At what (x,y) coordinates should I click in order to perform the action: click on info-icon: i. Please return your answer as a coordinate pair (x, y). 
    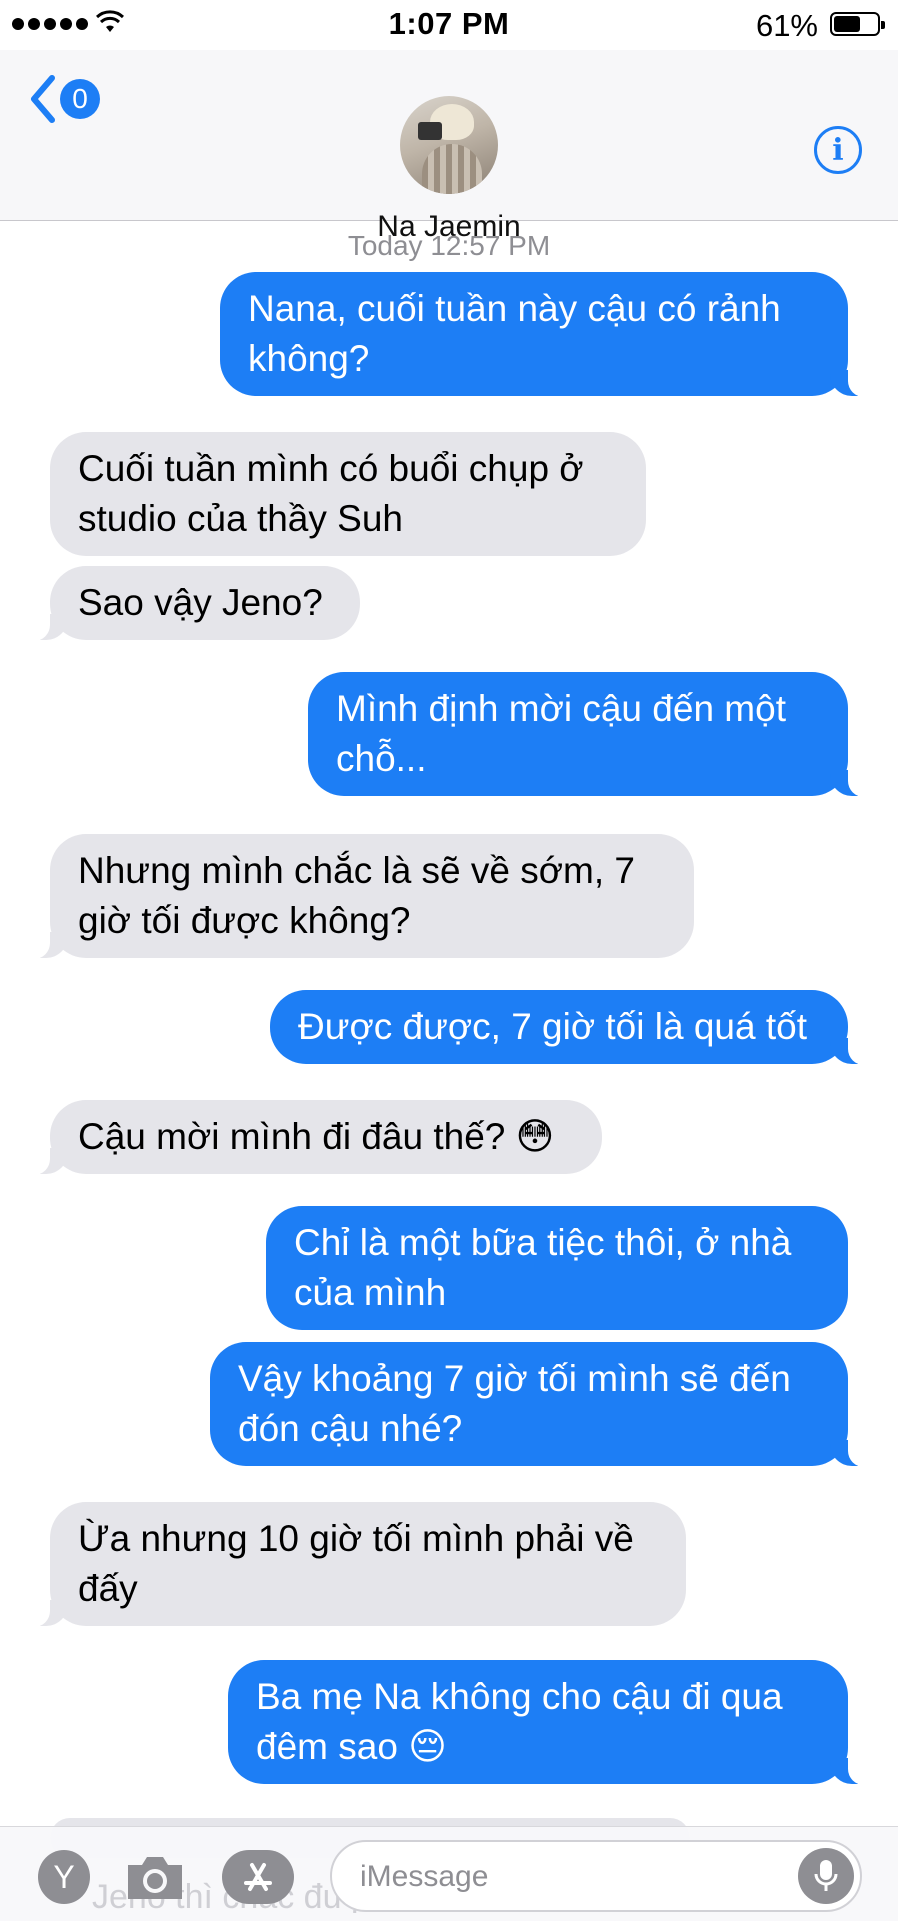
    Looking at the image, I should click on (838, 150).